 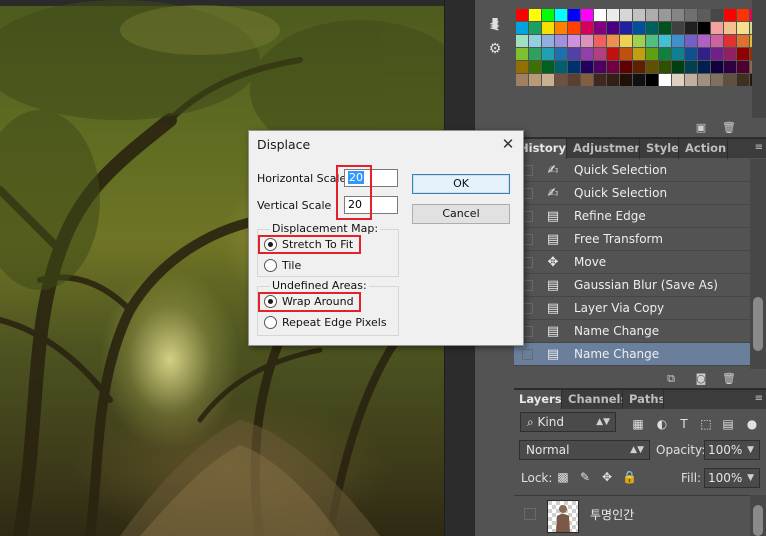 I want to click on history-item: ▤ Refine Edge, so click(x=632, y=216).